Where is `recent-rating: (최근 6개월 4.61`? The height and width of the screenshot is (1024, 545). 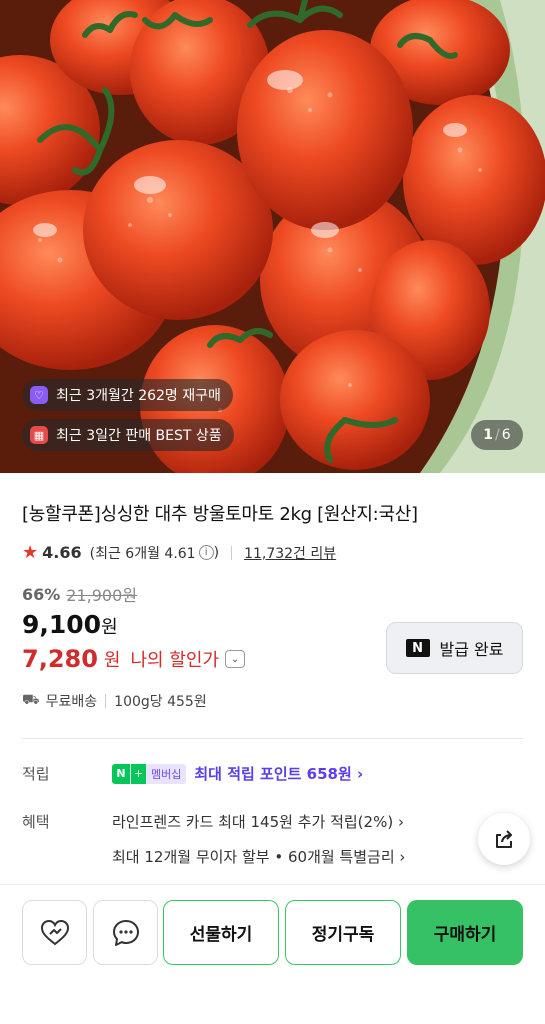
recent-rating: (최근 6개월 4.61 is located at coordinates (142, 553).